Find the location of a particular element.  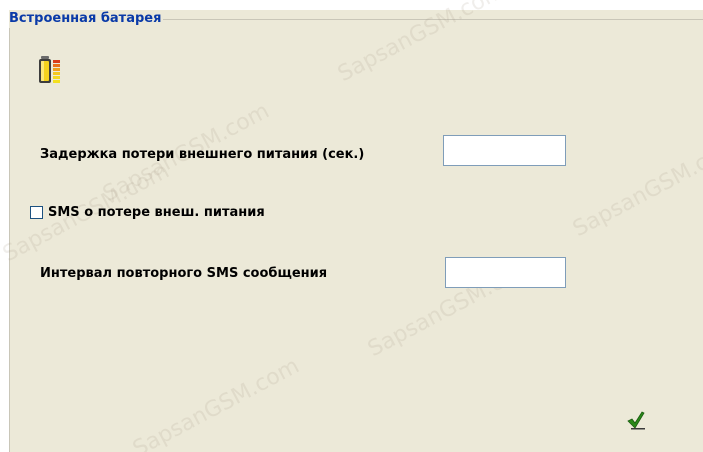

battery-icon is located at coordinates (49, 69).